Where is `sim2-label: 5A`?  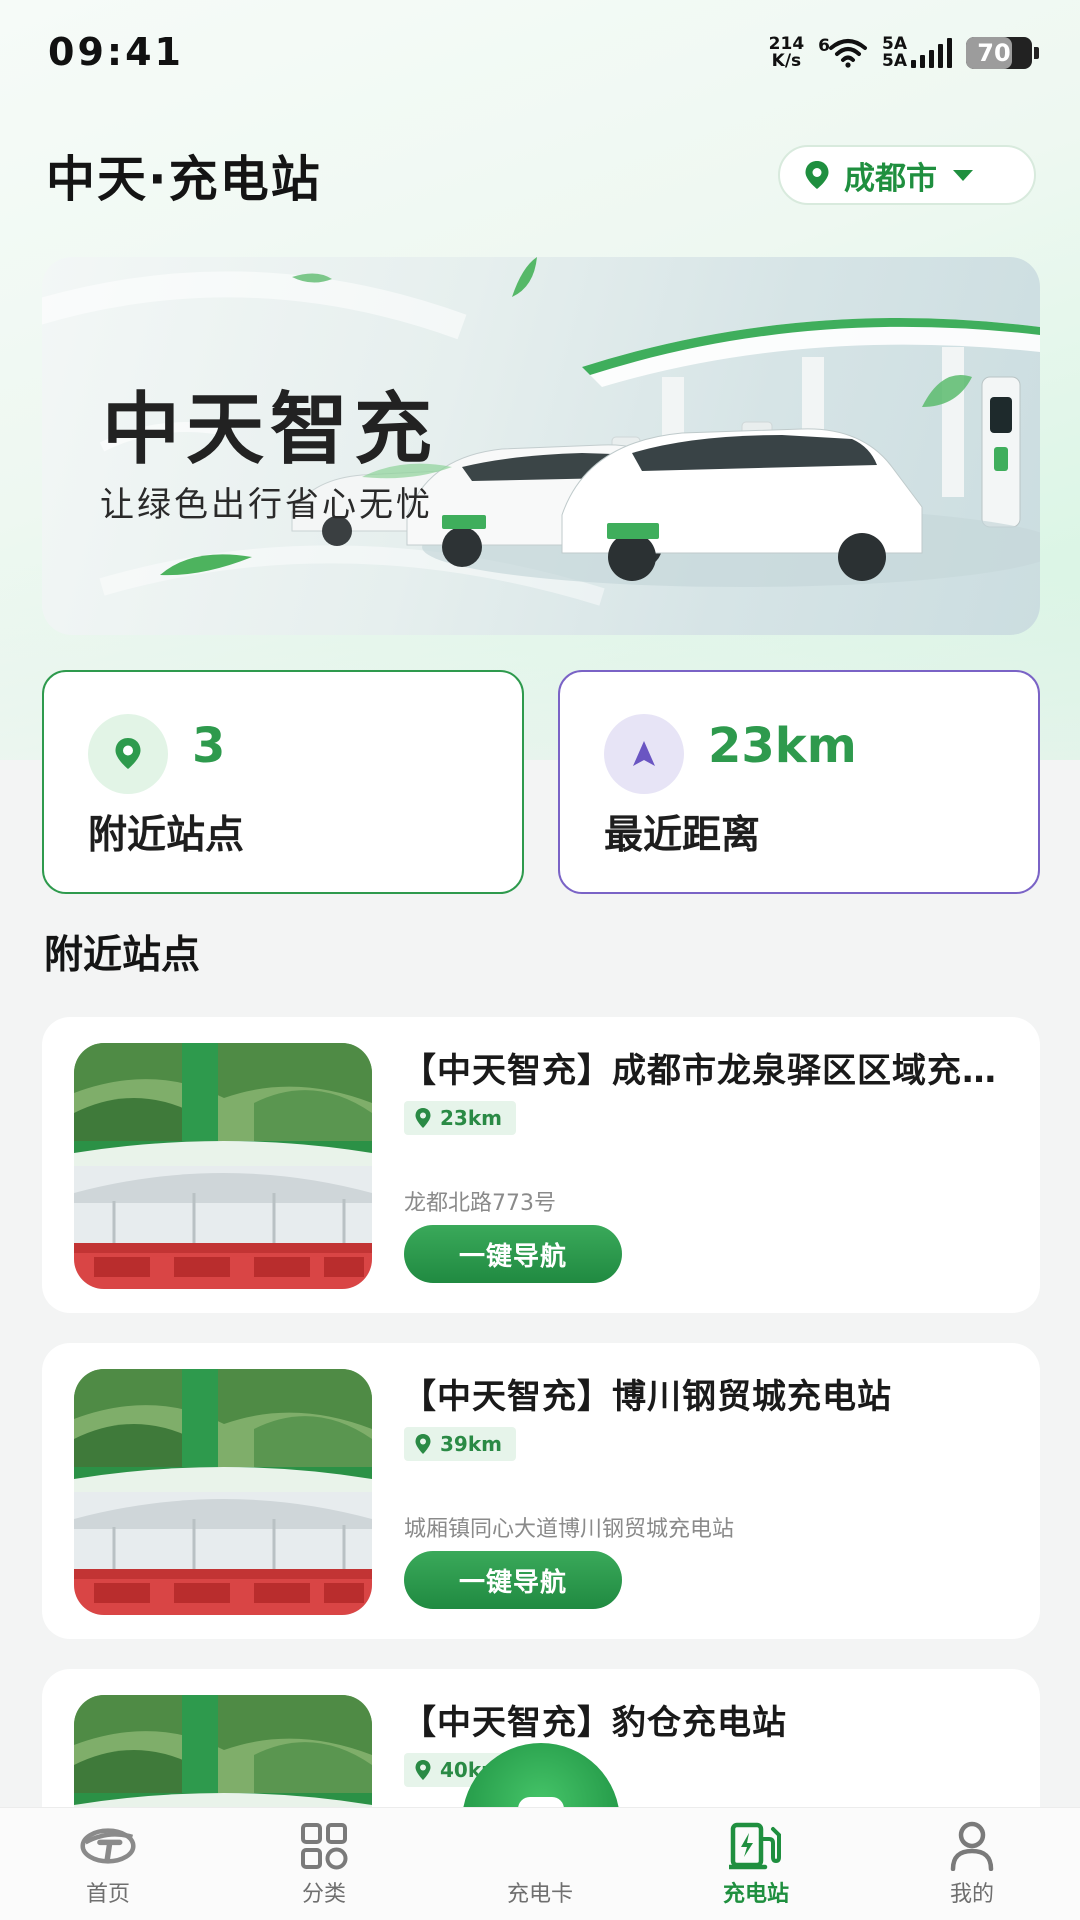
sim2-label: 5A is located at coordinates (894, 61).